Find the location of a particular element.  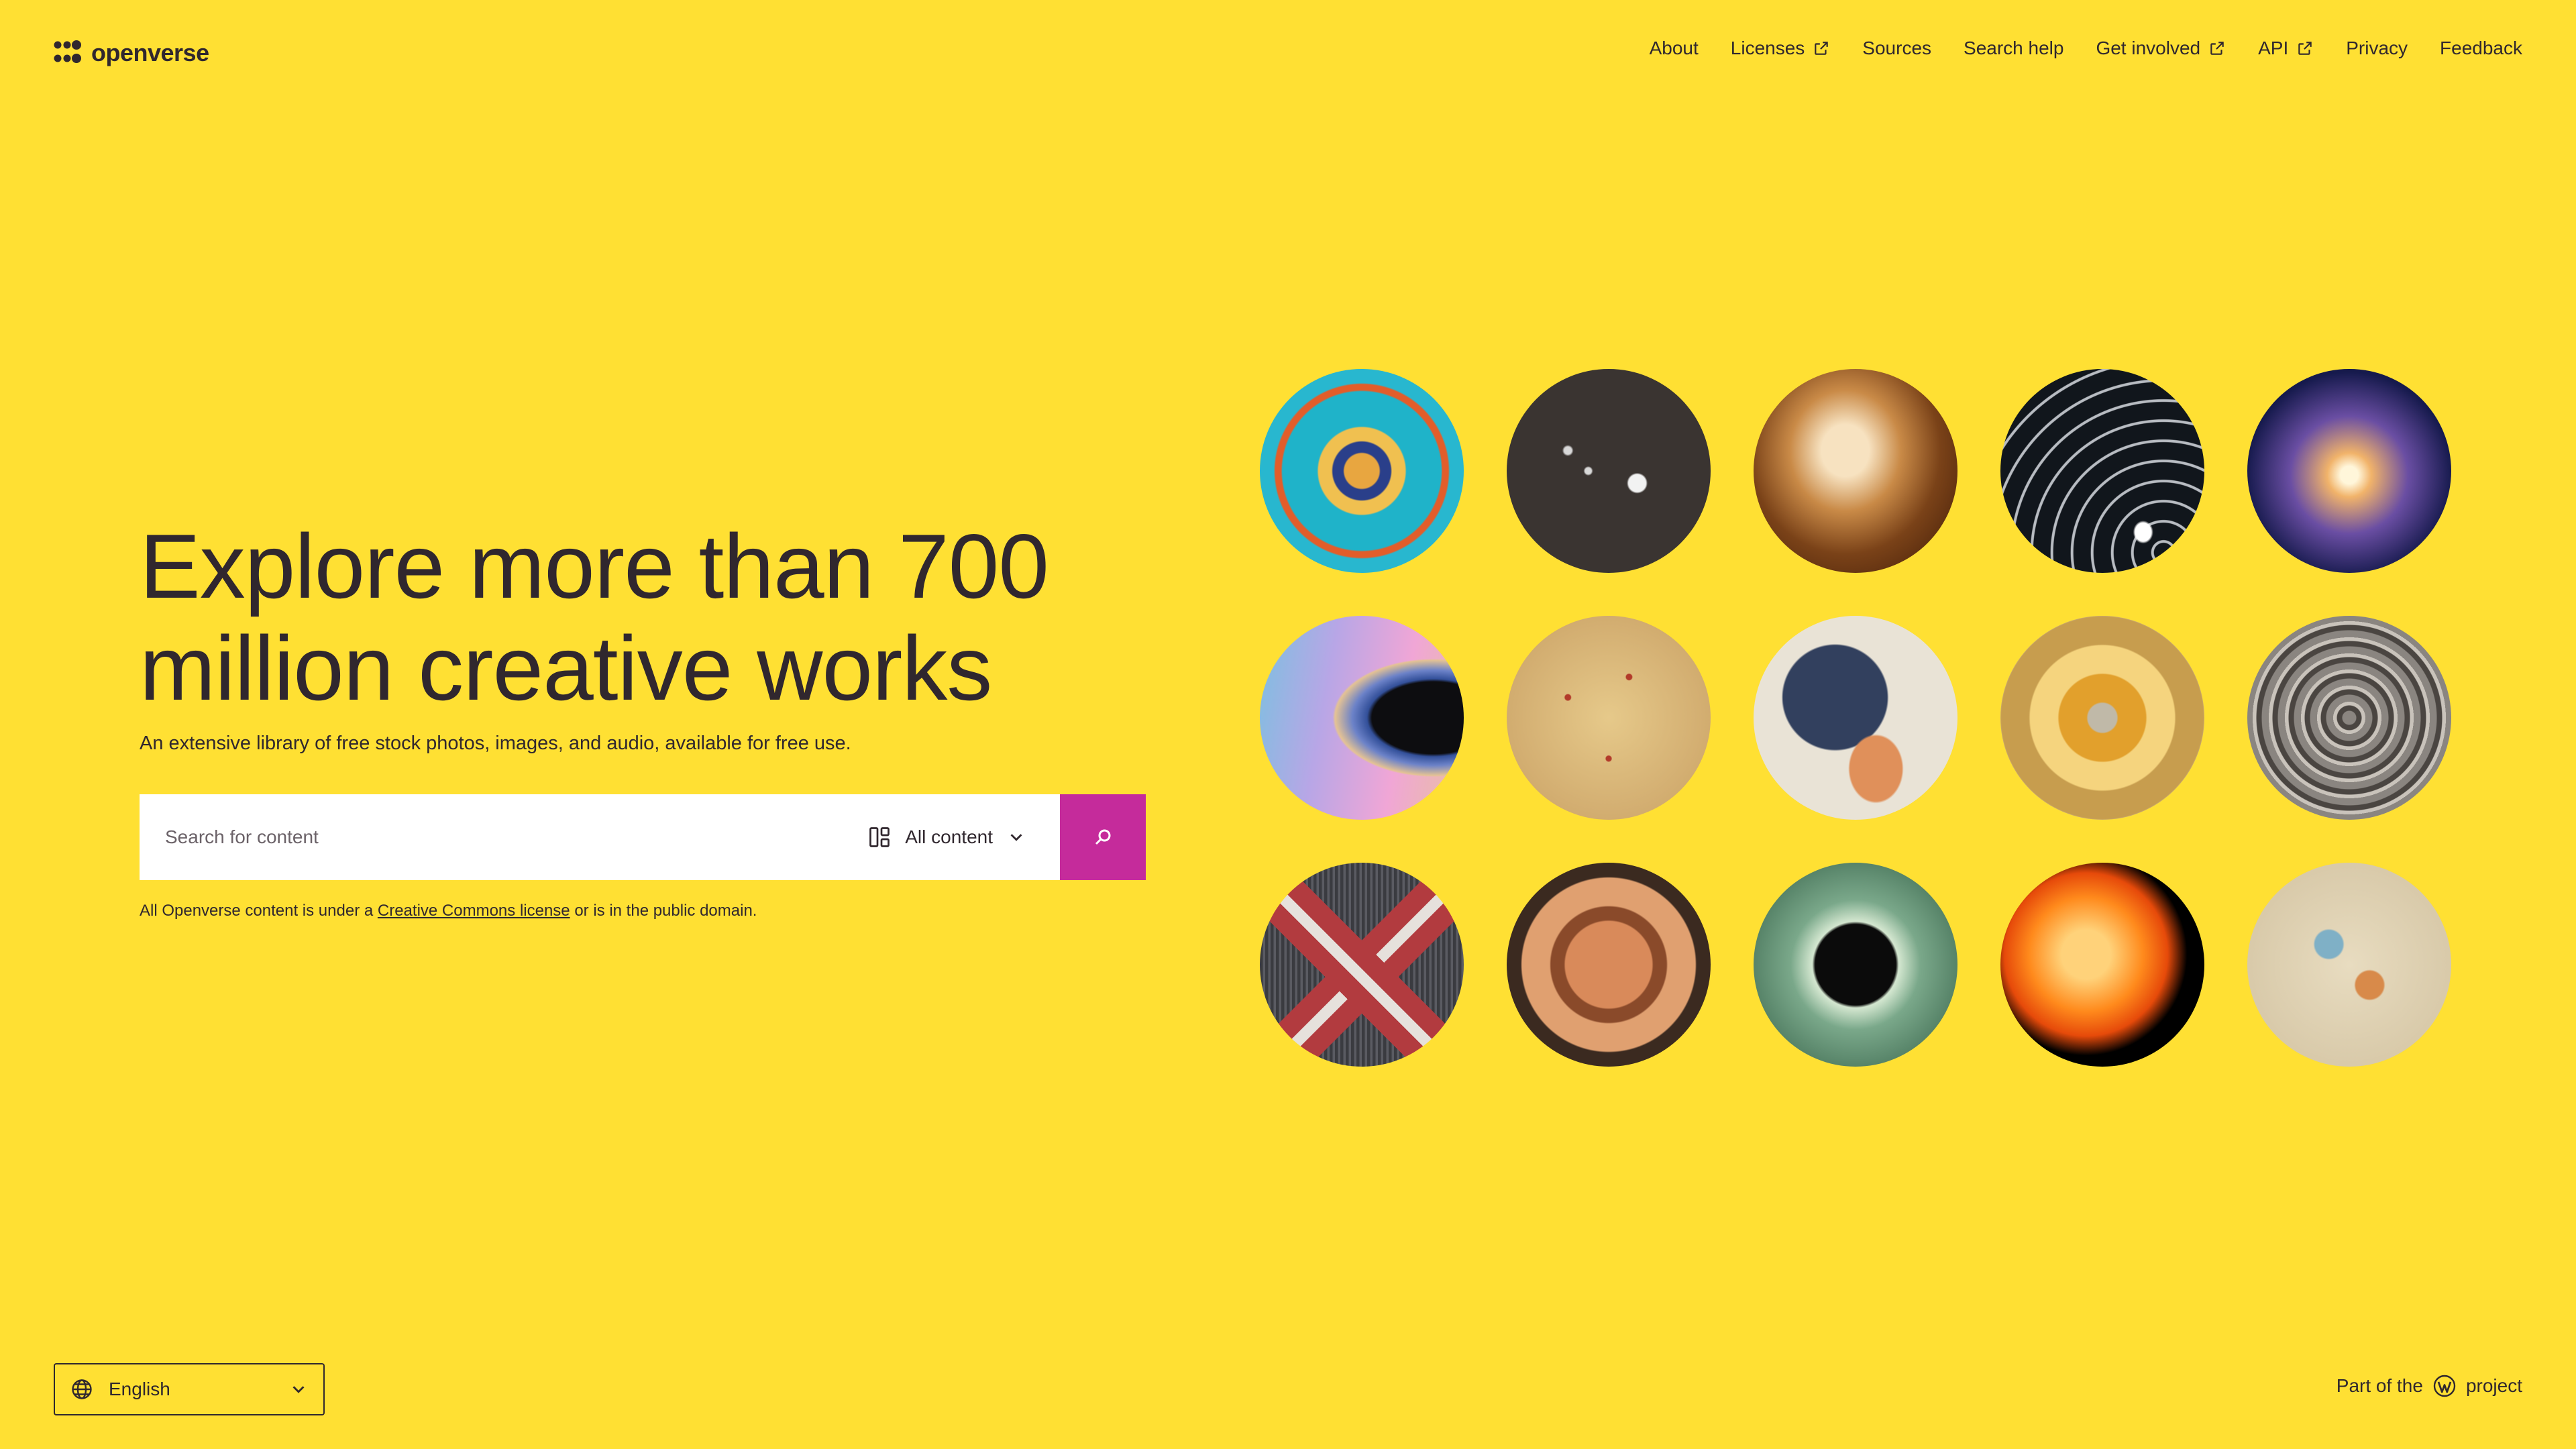

featured-image-celestial-map is located at coordinates (2349, 965).